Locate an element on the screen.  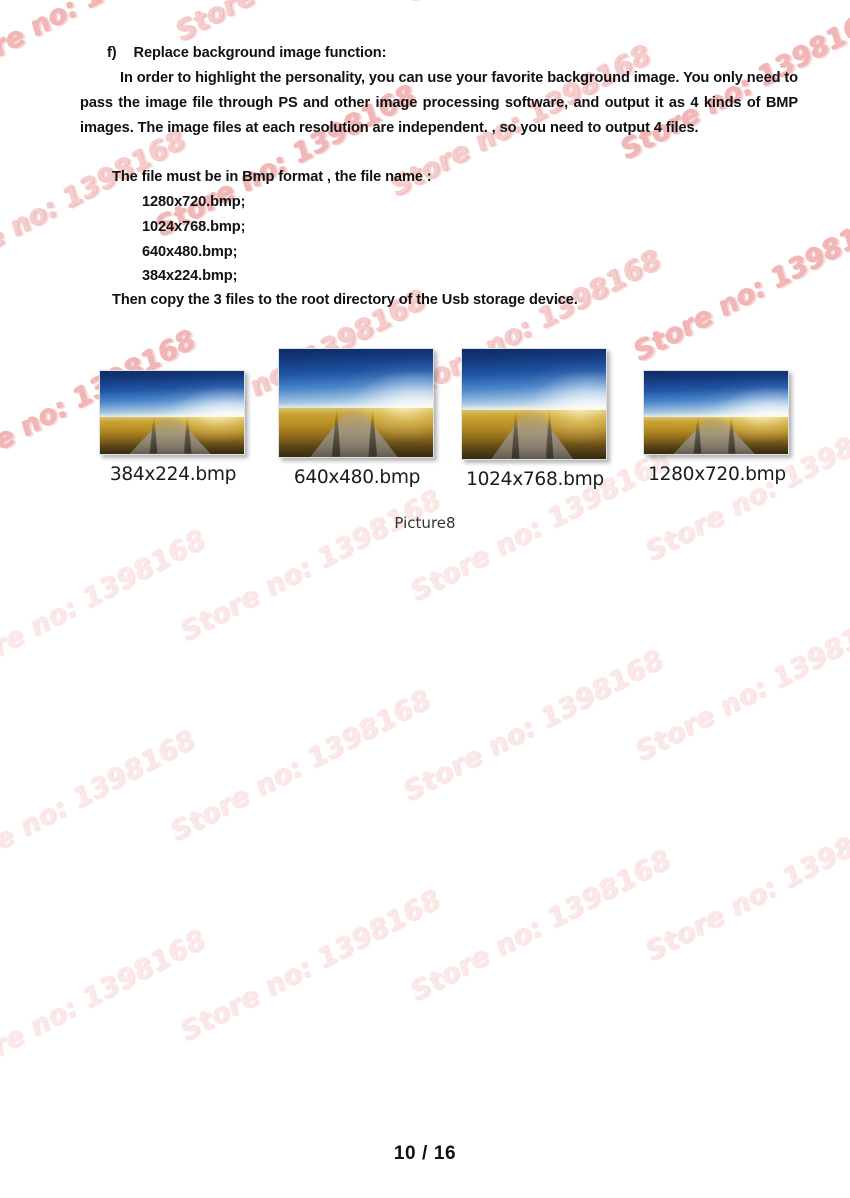
thumbnail-caption: 1280x720.bmp is located at coordinates (717, 474).